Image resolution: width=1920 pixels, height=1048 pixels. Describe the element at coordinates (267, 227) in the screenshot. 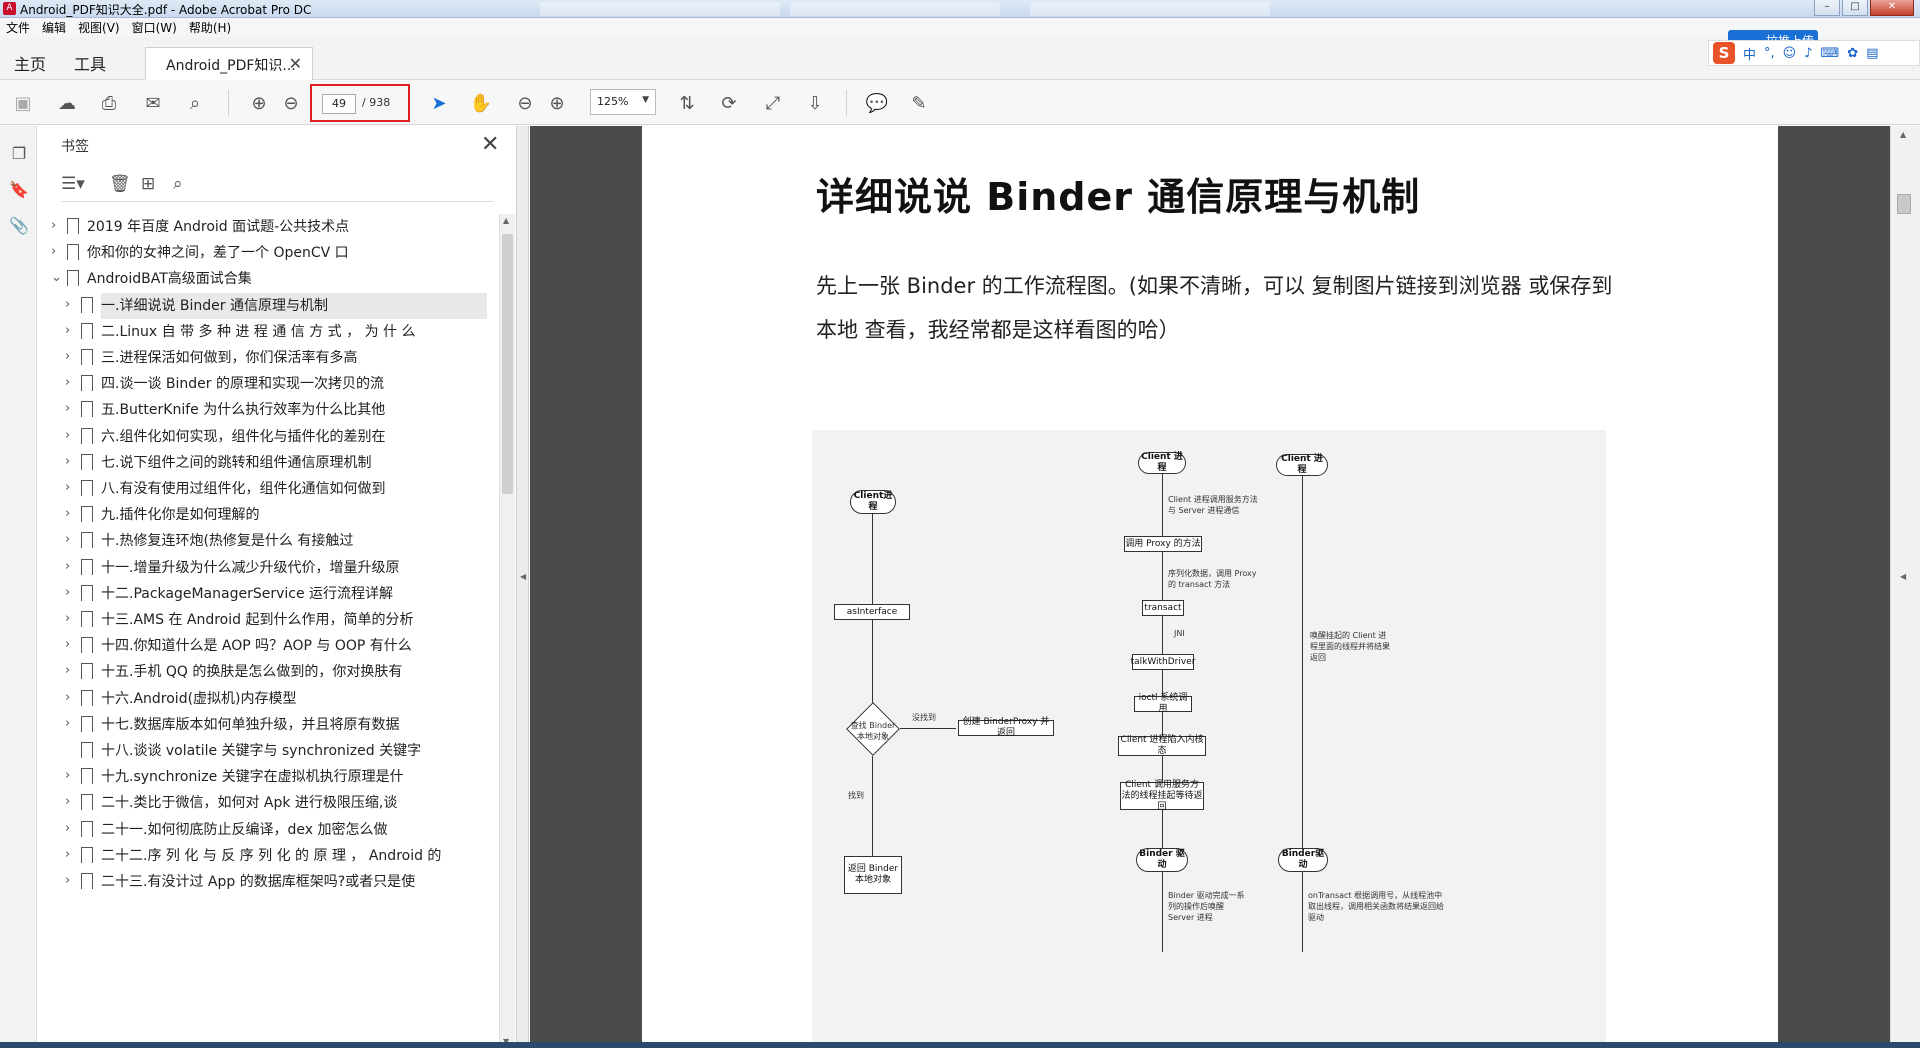

I see `bookmark-item: › 2019 年百度 Android 面试题-公共技术点` at that location.